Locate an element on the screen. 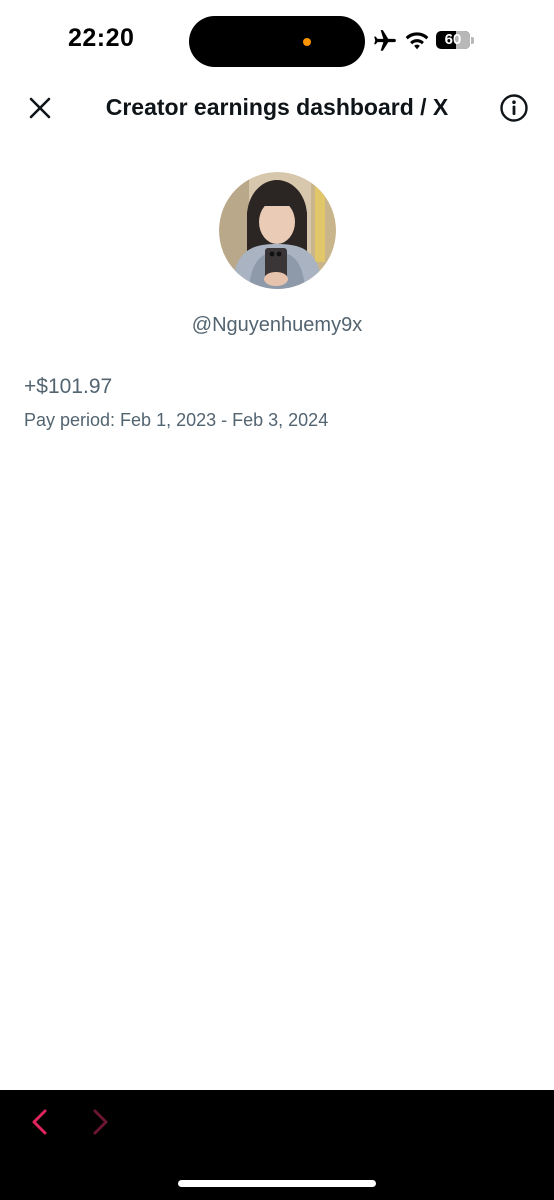 The height and width of the screenshot is (1200, 554). profile-photo is located at coordinates (277, 230).